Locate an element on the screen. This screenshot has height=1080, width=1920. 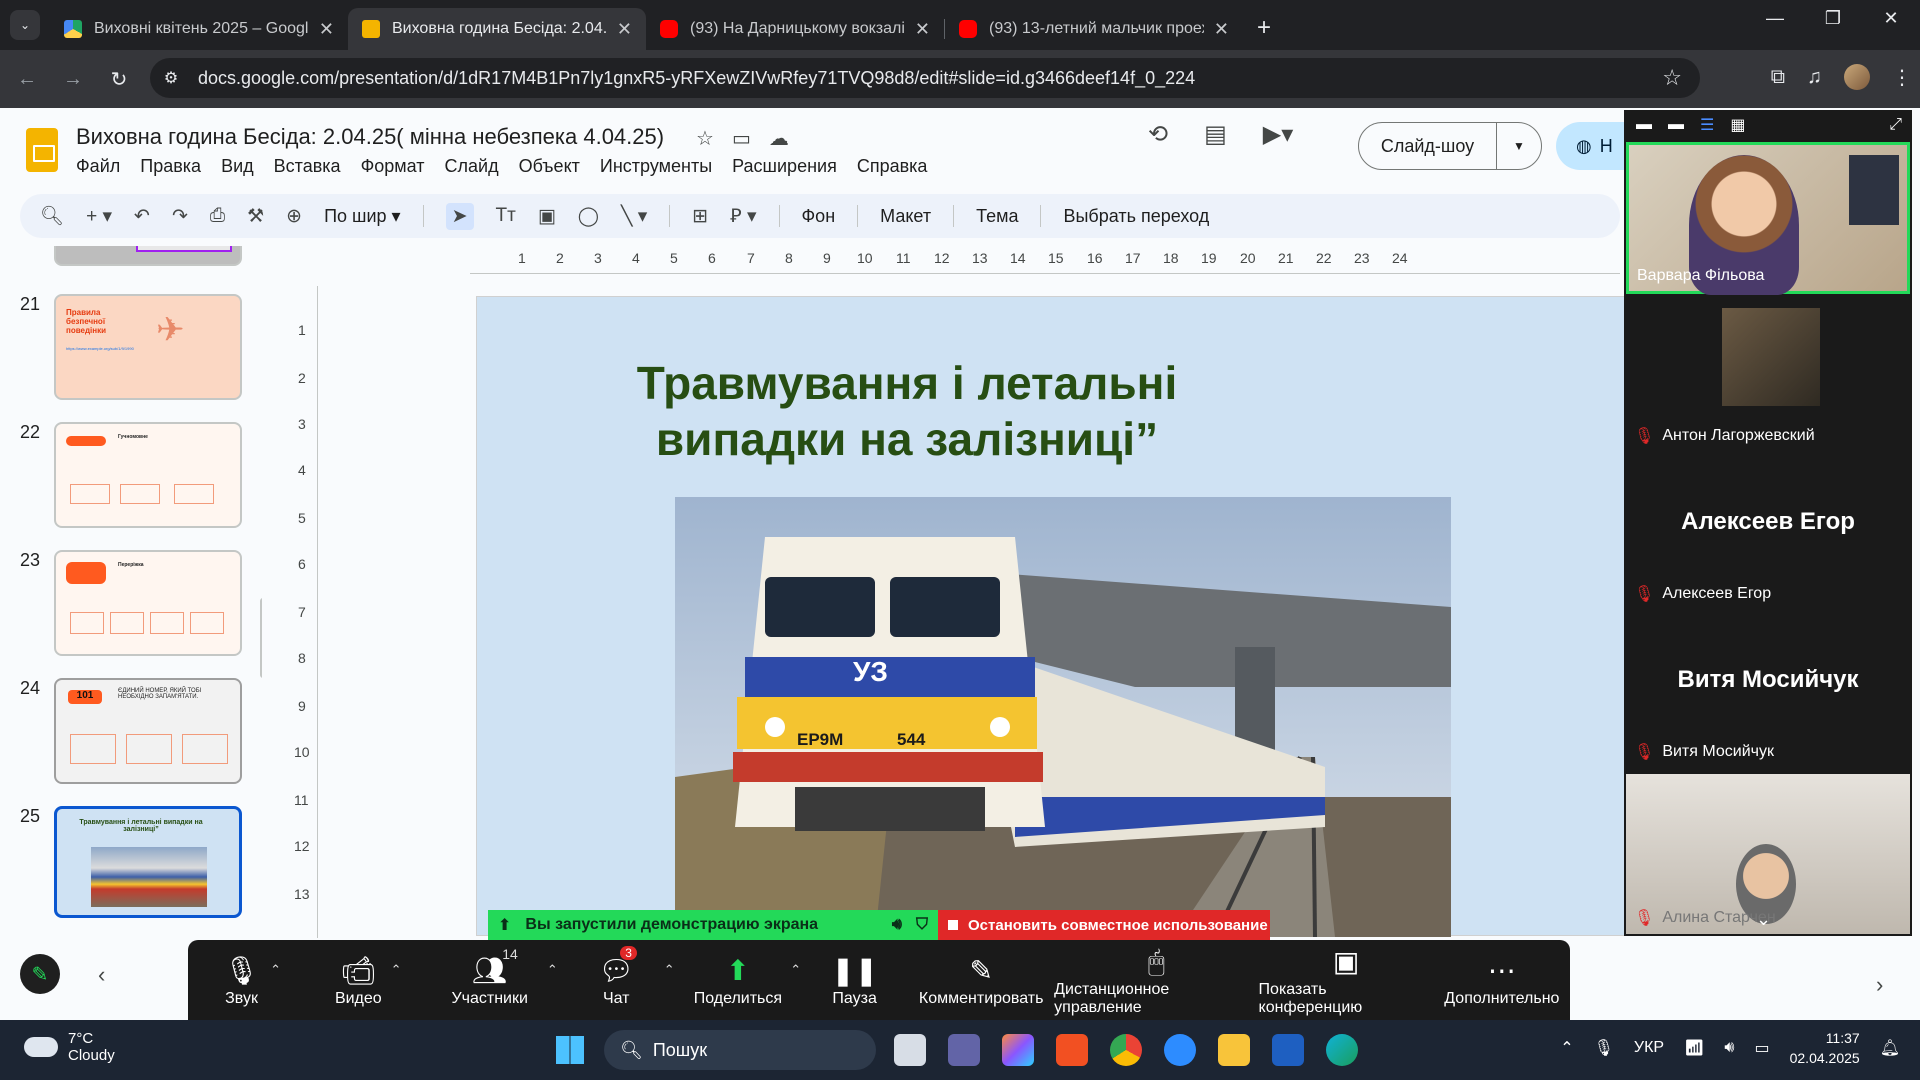
video-button: 📹︎ Видео ⌃ is located at coordinates (358, 980).